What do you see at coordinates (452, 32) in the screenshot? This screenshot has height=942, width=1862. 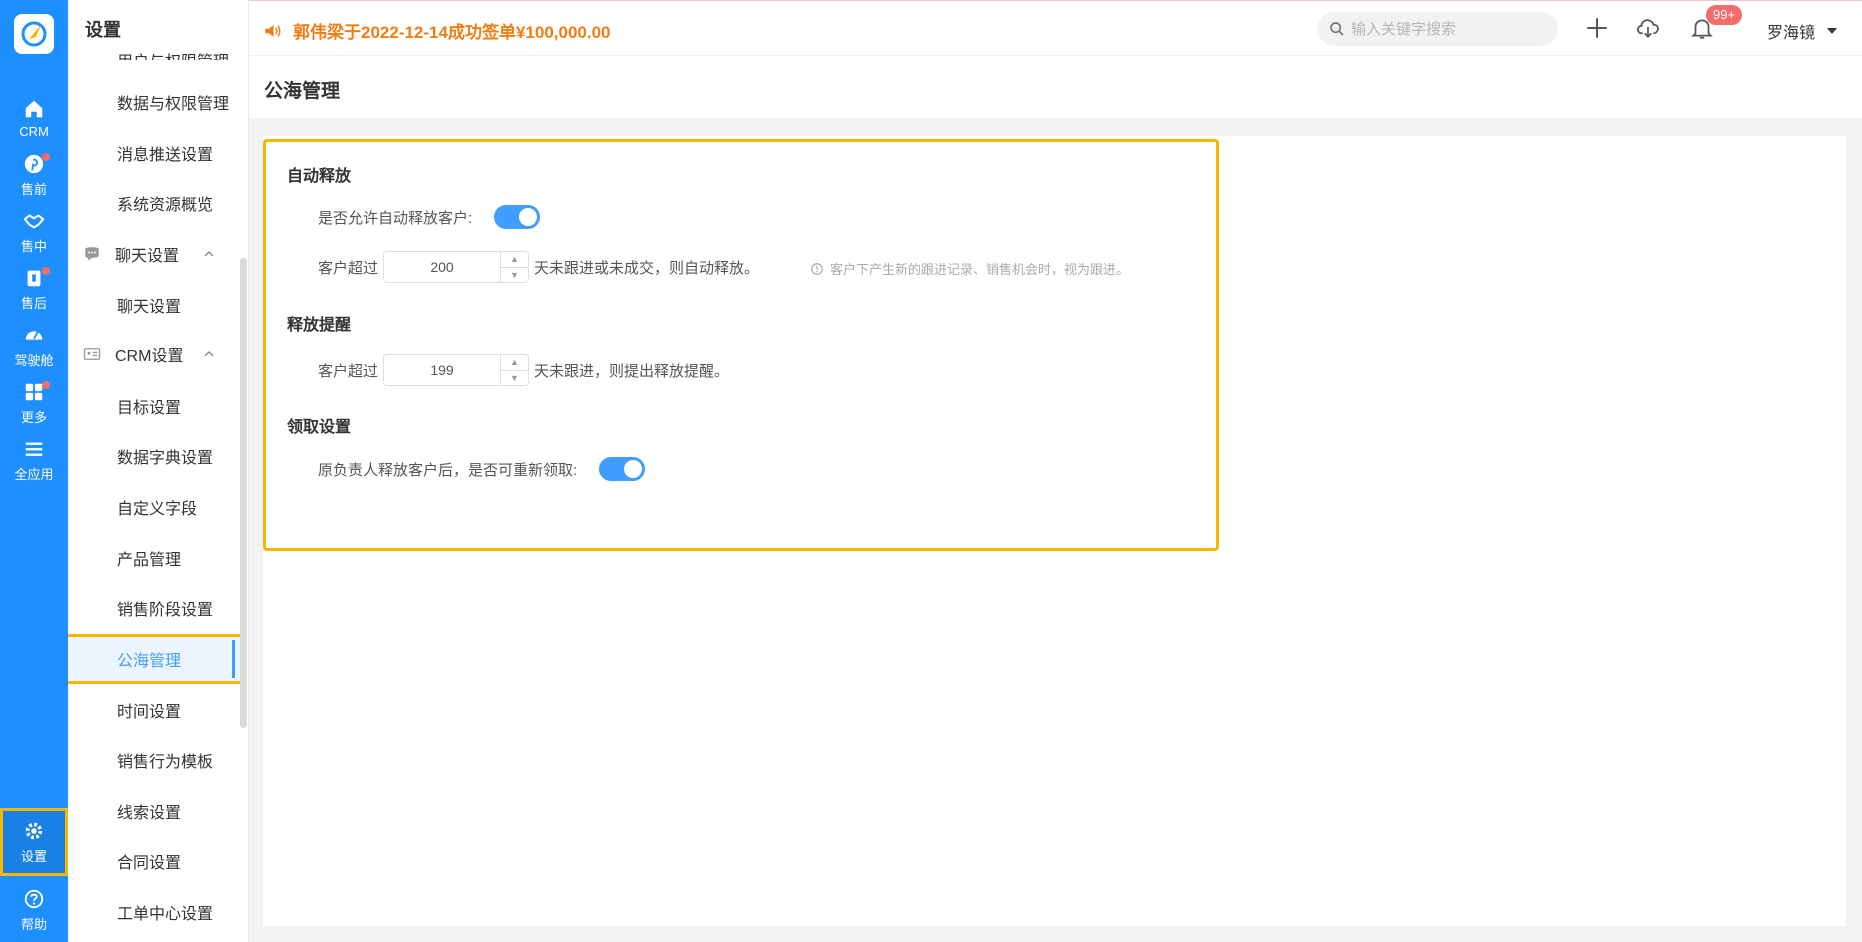 I see `announcement-text: 郭伟梁于2022-12-14成功签单¥100,000.00` at bounding box center [452, 32].